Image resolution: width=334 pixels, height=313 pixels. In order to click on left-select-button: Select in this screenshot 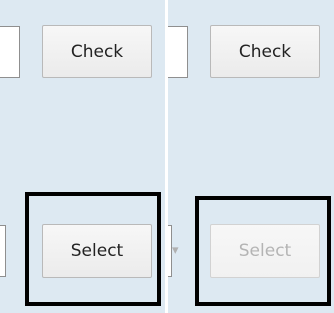, I will do `click(97, 251)`.